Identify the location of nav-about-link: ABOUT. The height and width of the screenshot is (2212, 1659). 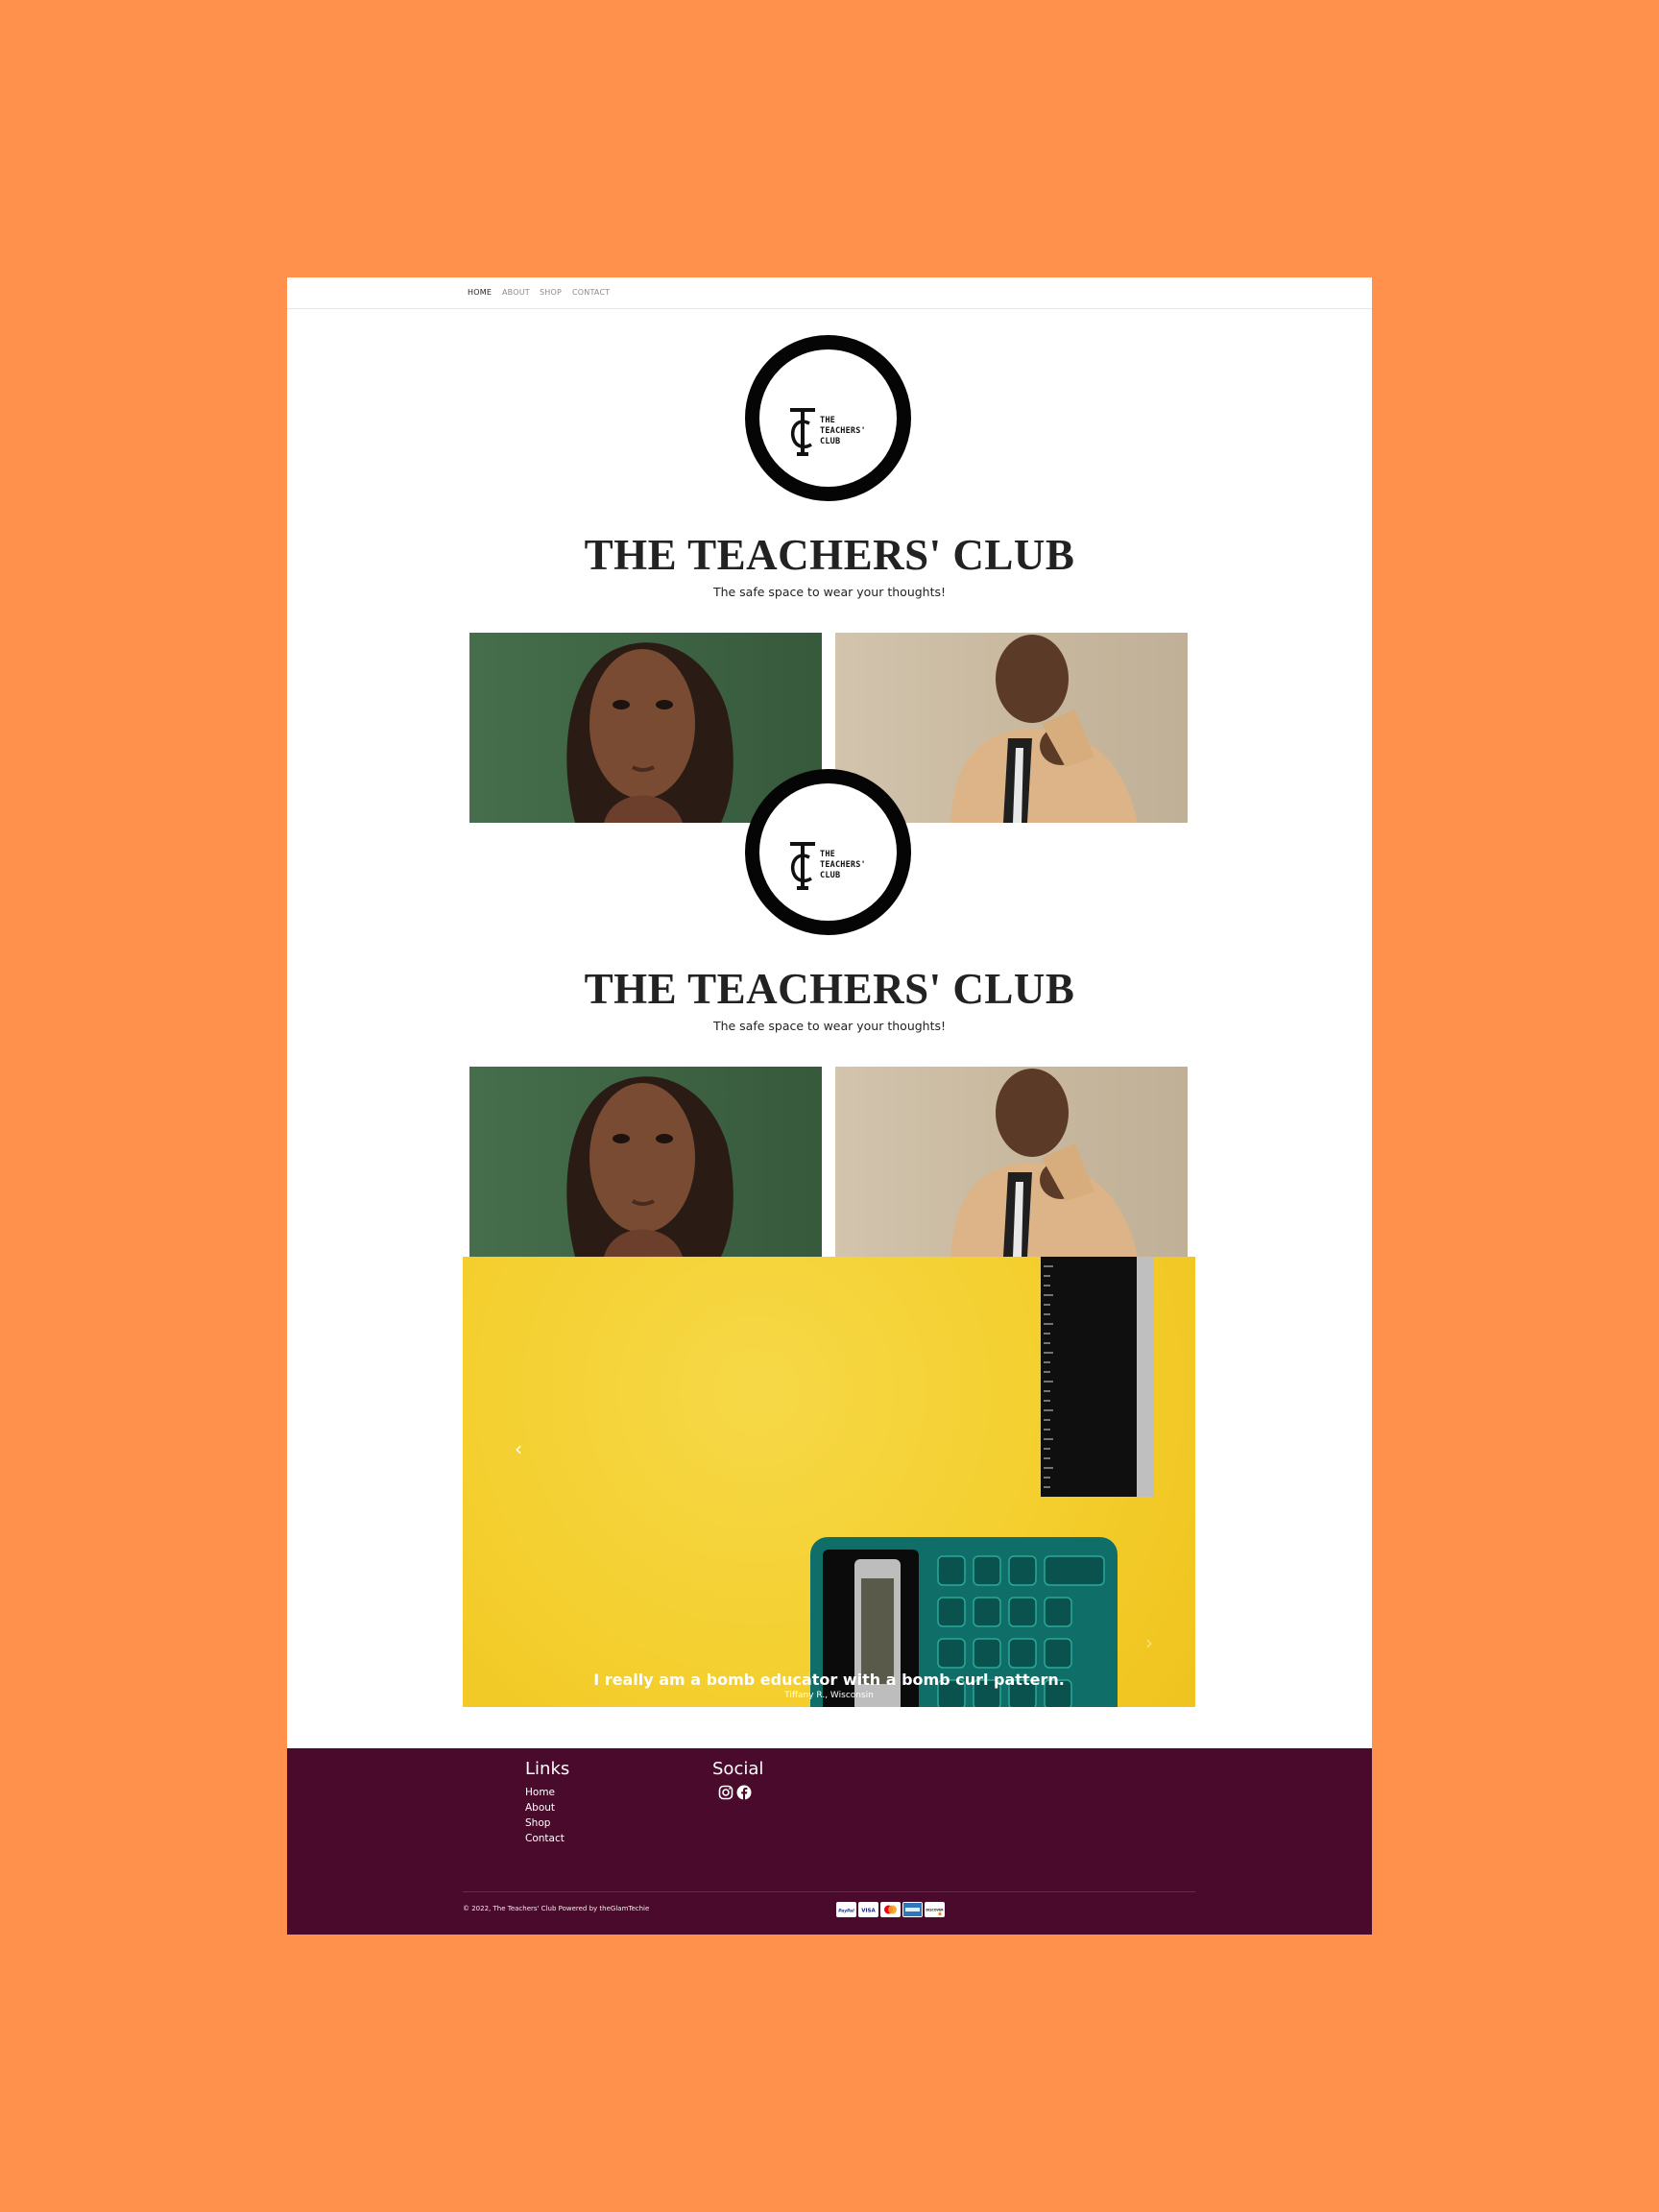
(516, 293).